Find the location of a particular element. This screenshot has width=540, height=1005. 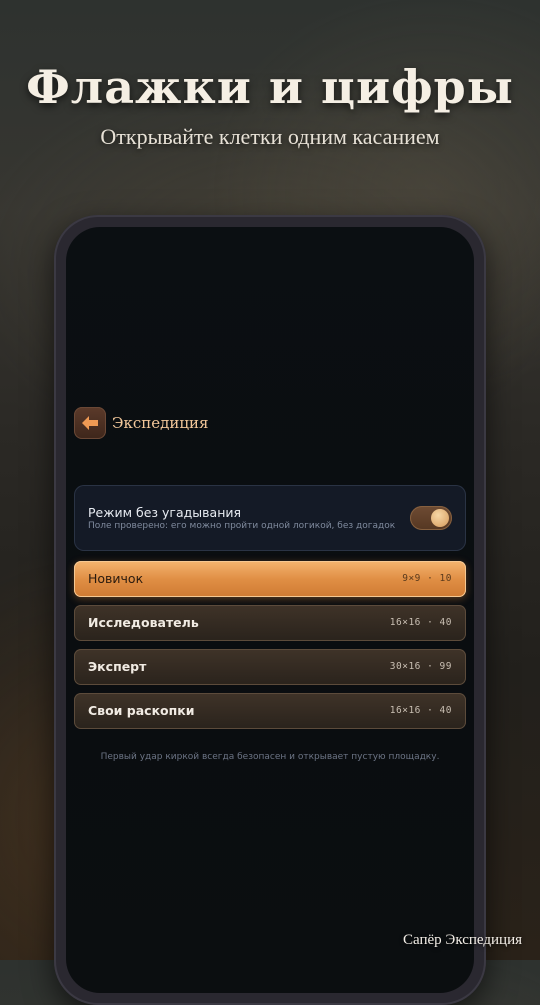

level-expert: Эксперт 30×16 · 99 is located at coordinates (270, 667).